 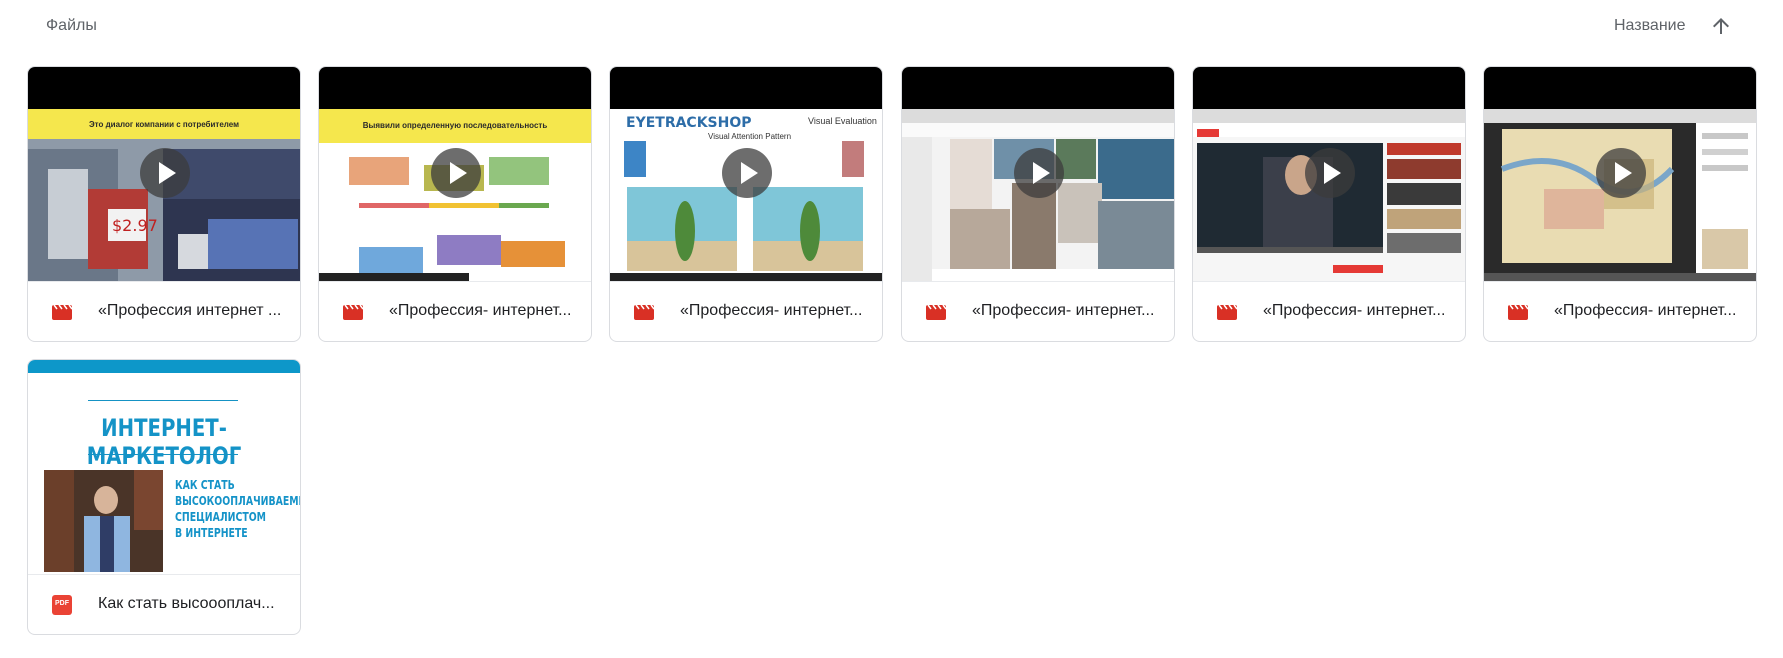 What do you see at coordinates (891, 25) in the screenshot?
I see `files-header: Файлы Название` at bounding box center [891, 25].